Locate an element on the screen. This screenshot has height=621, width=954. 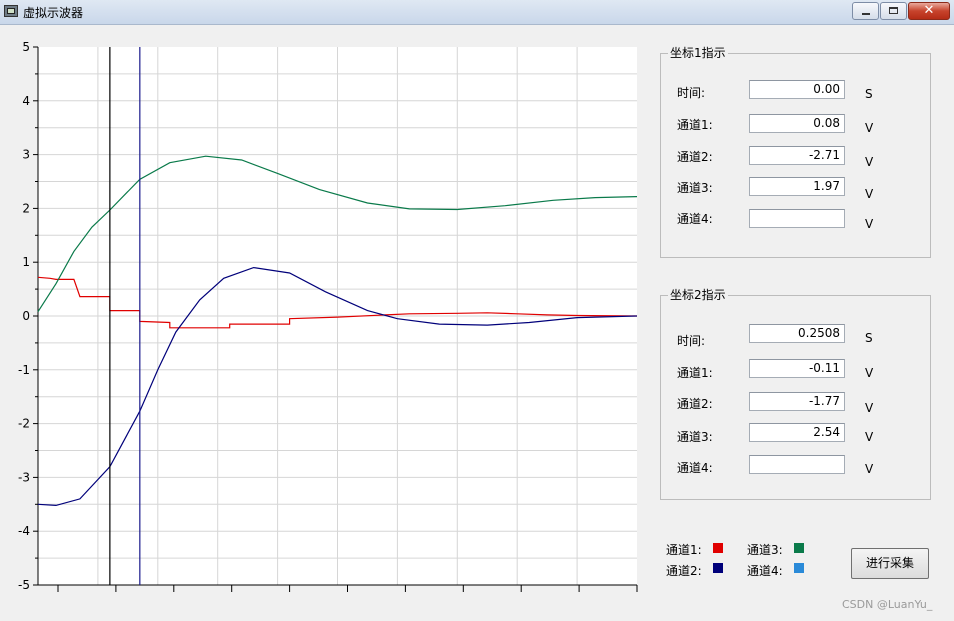
y-tick-label: 3 is located at coordinates (26, 155).